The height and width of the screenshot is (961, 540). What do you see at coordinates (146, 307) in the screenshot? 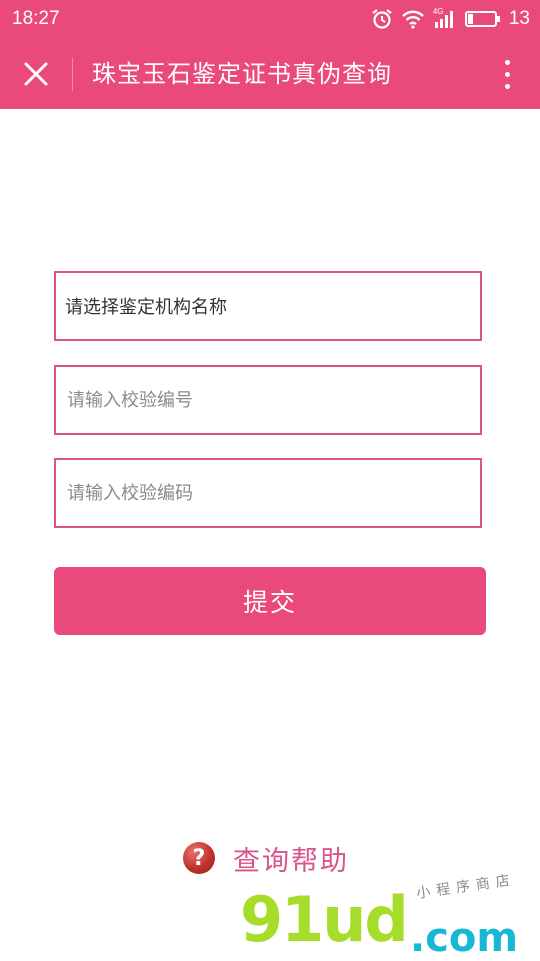
I see `institution-select-label: 请选择鉴定机构名称` at bounding box center [146, 307].